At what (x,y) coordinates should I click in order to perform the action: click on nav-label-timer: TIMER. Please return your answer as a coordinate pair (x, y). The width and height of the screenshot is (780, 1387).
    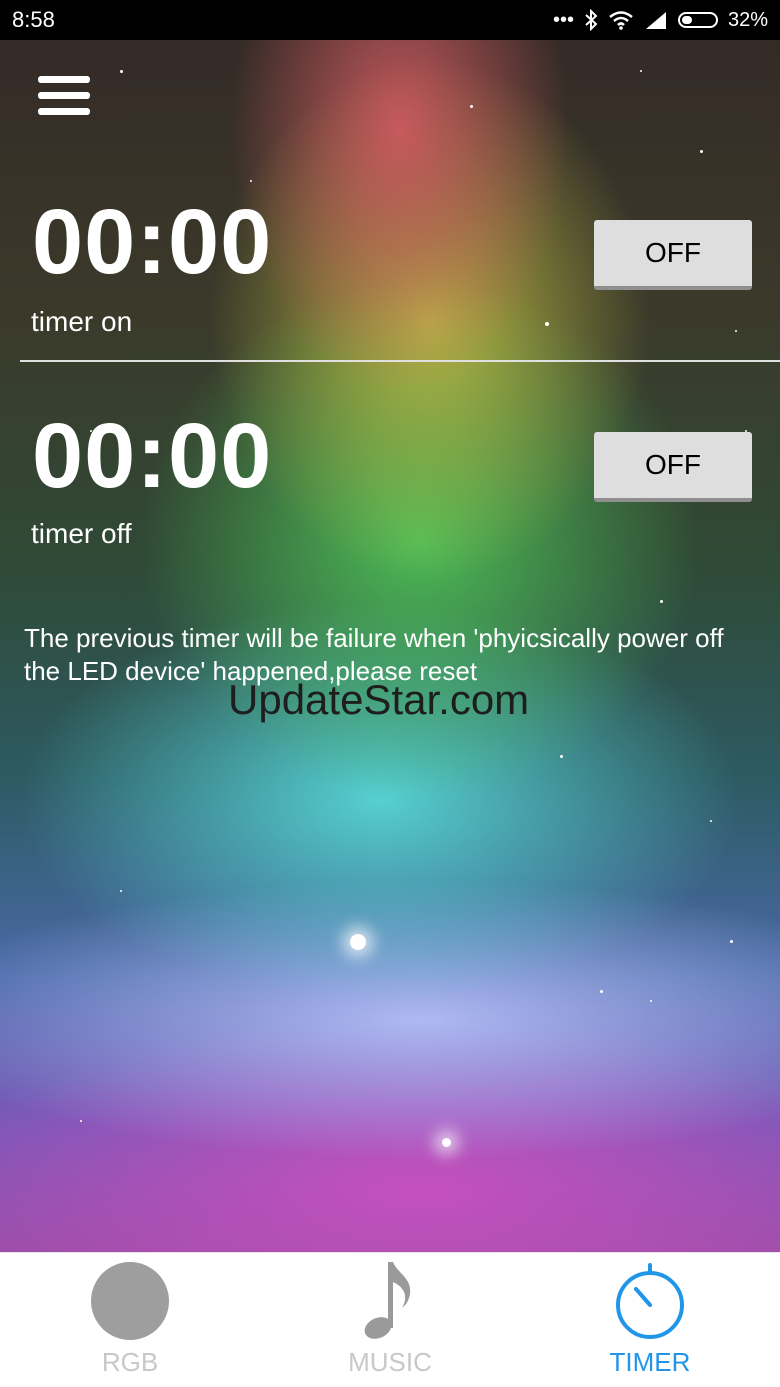
    Looking at the image, I should click on (650, 1362).